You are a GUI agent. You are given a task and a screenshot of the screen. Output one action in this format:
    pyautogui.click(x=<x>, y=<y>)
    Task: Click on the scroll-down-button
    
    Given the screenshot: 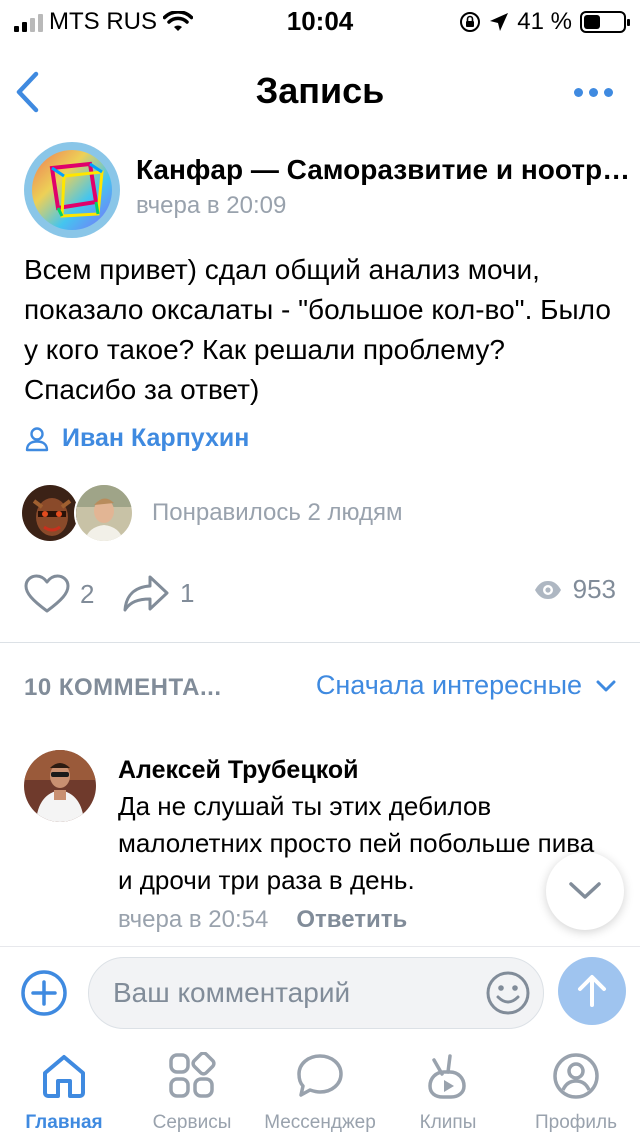 What is the action you would take?
    pyautogui.click(x=585, y=891)
    